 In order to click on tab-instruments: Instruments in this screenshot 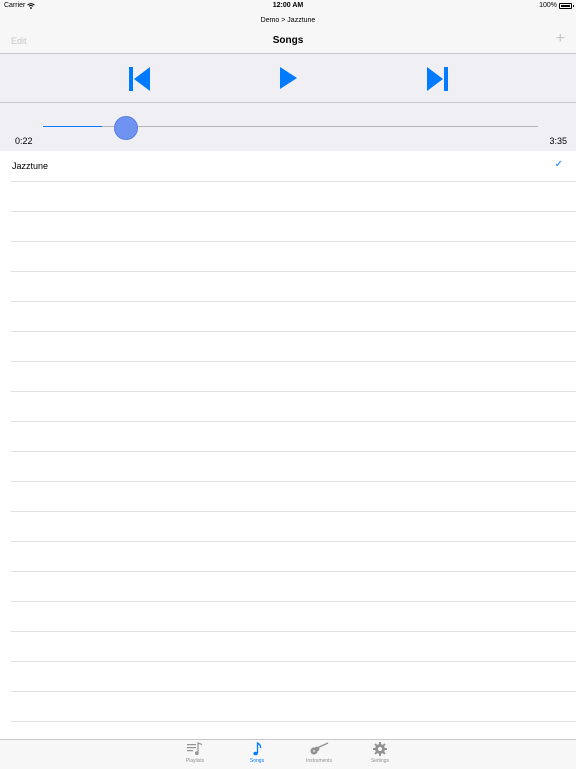, I will do `click(319, 753)`.